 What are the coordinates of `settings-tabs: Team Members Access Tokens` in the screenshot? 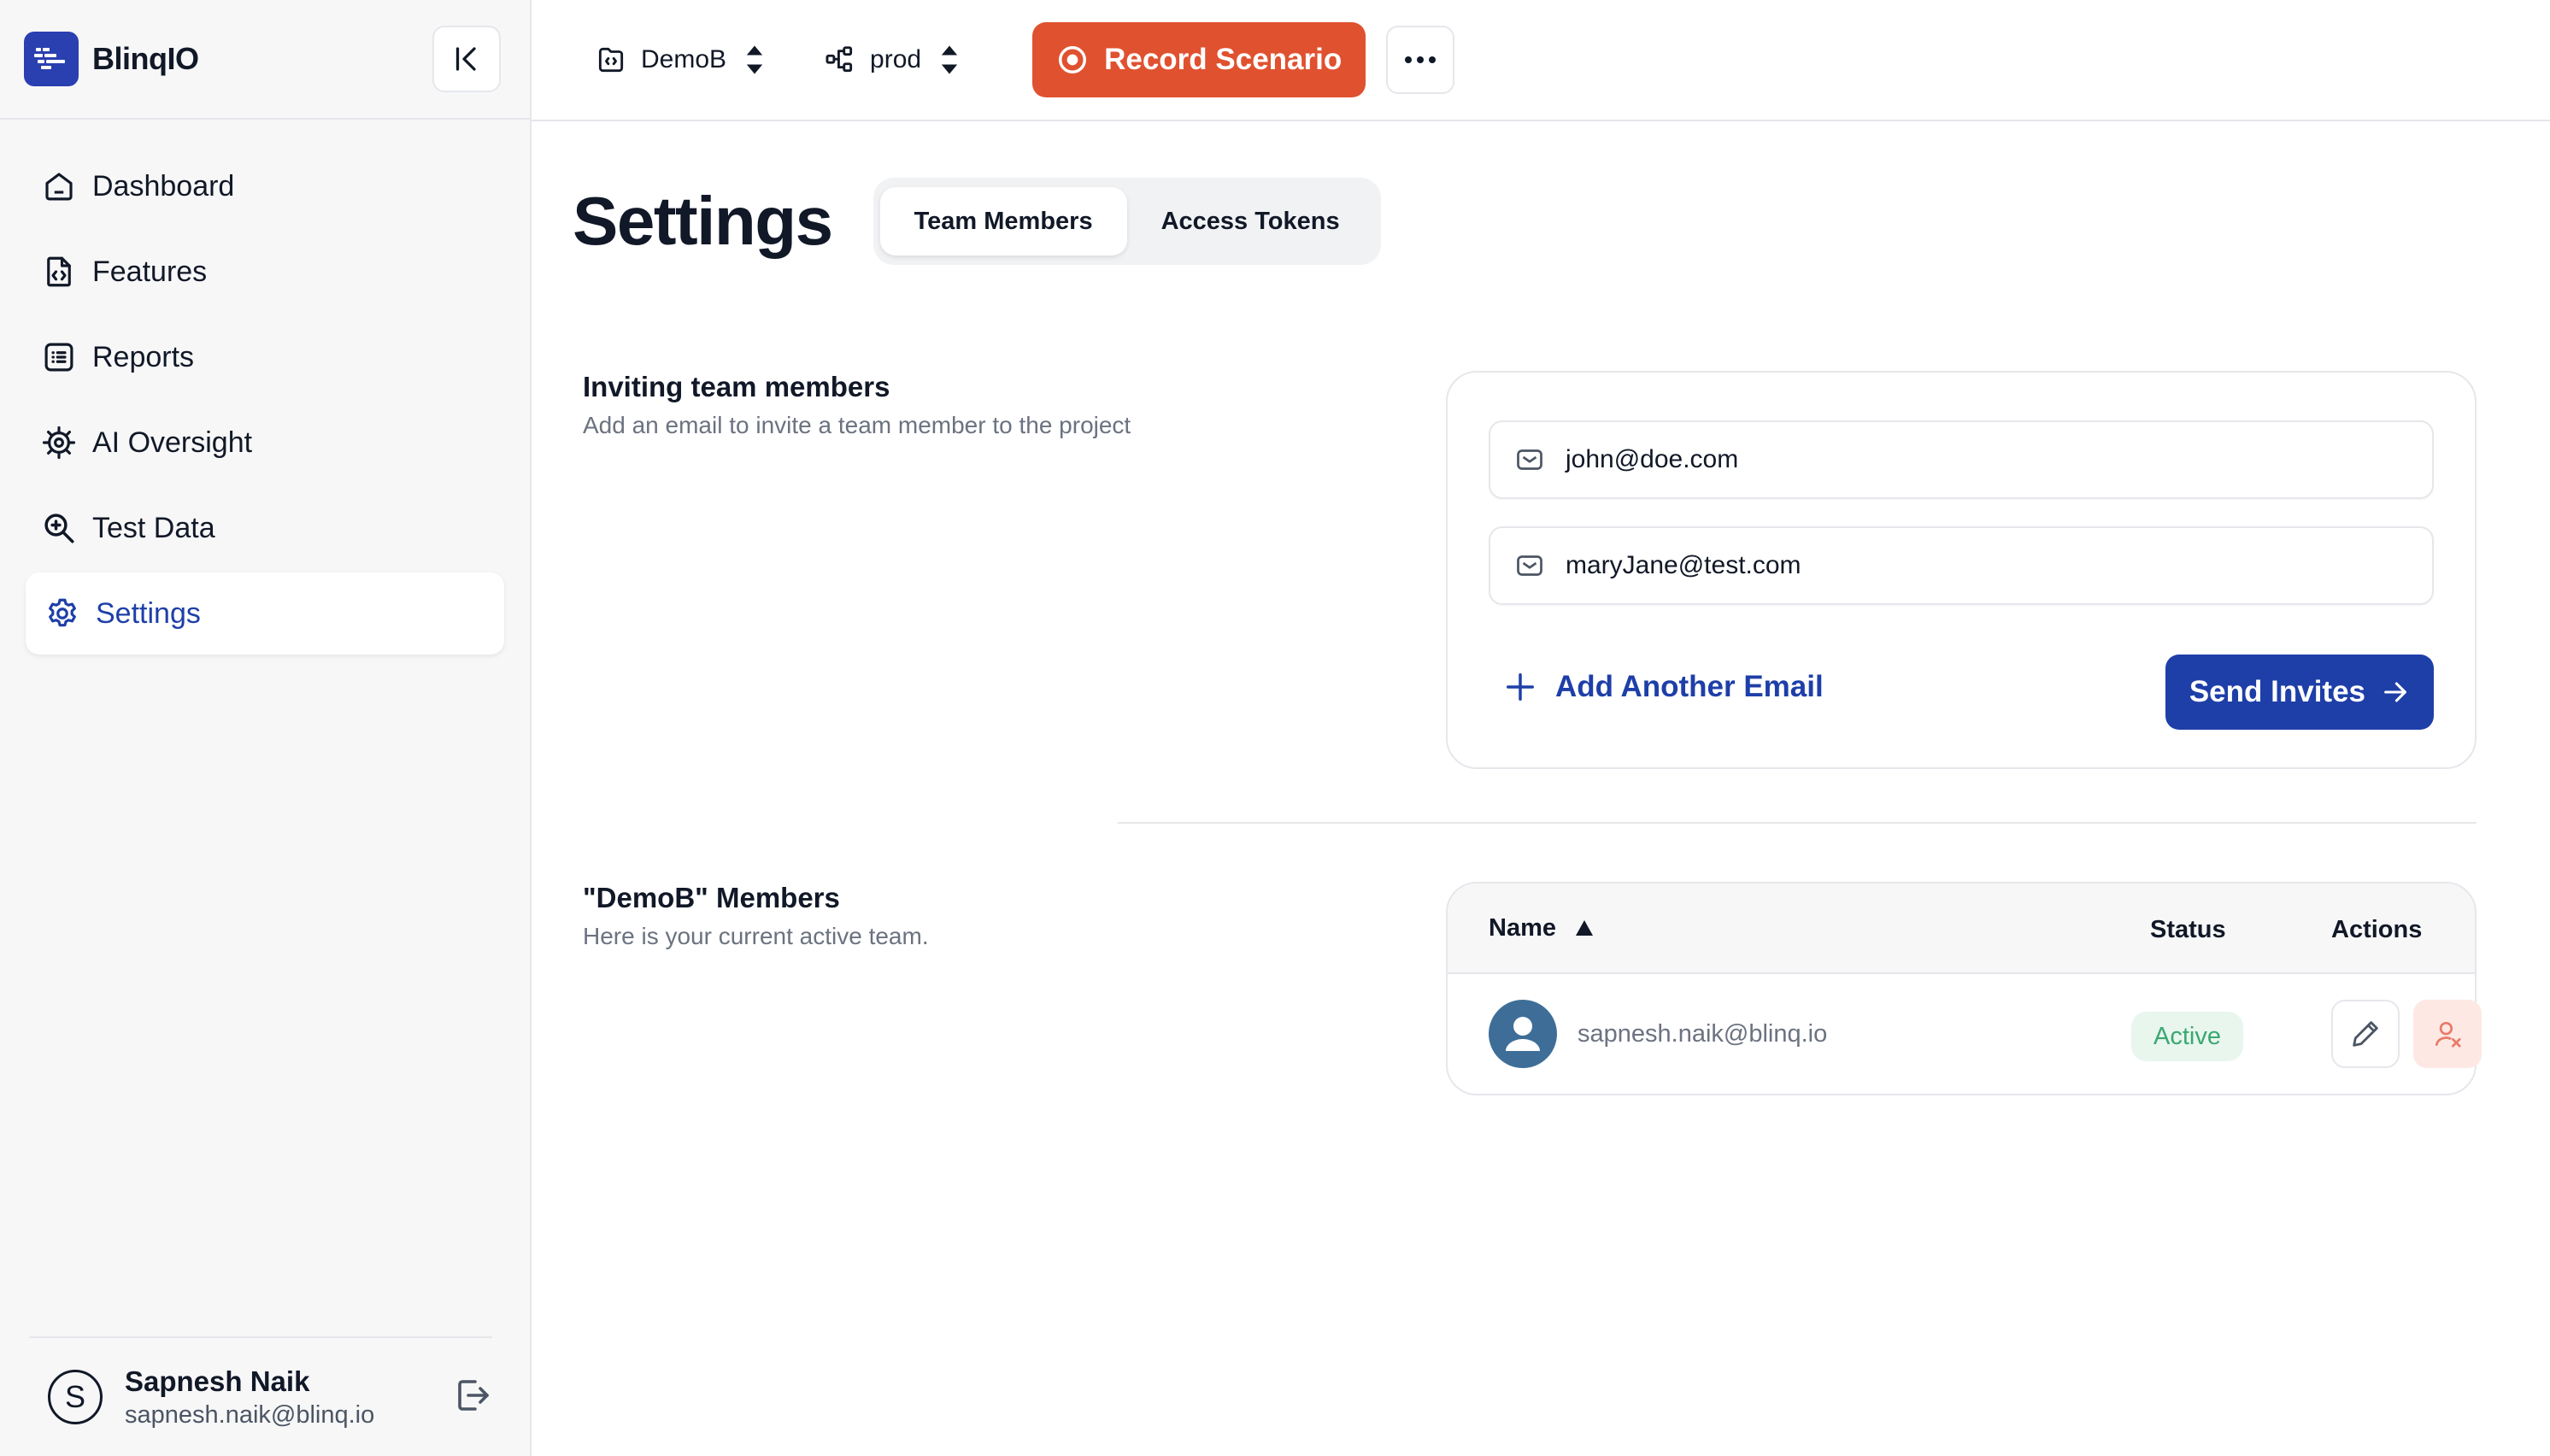 It's located at (1127, 222).